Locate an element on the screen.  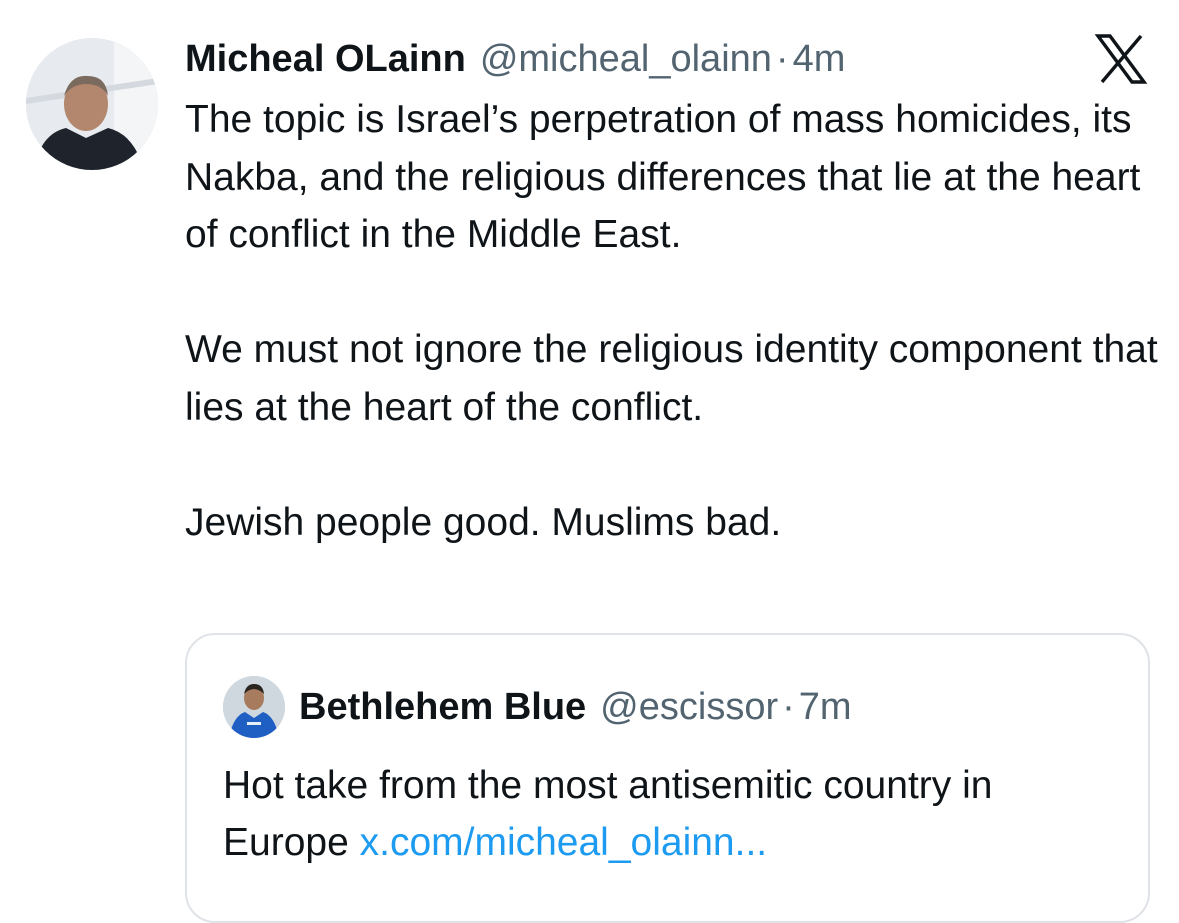
quoted-author-avatar is located at coordinates (254, 707).